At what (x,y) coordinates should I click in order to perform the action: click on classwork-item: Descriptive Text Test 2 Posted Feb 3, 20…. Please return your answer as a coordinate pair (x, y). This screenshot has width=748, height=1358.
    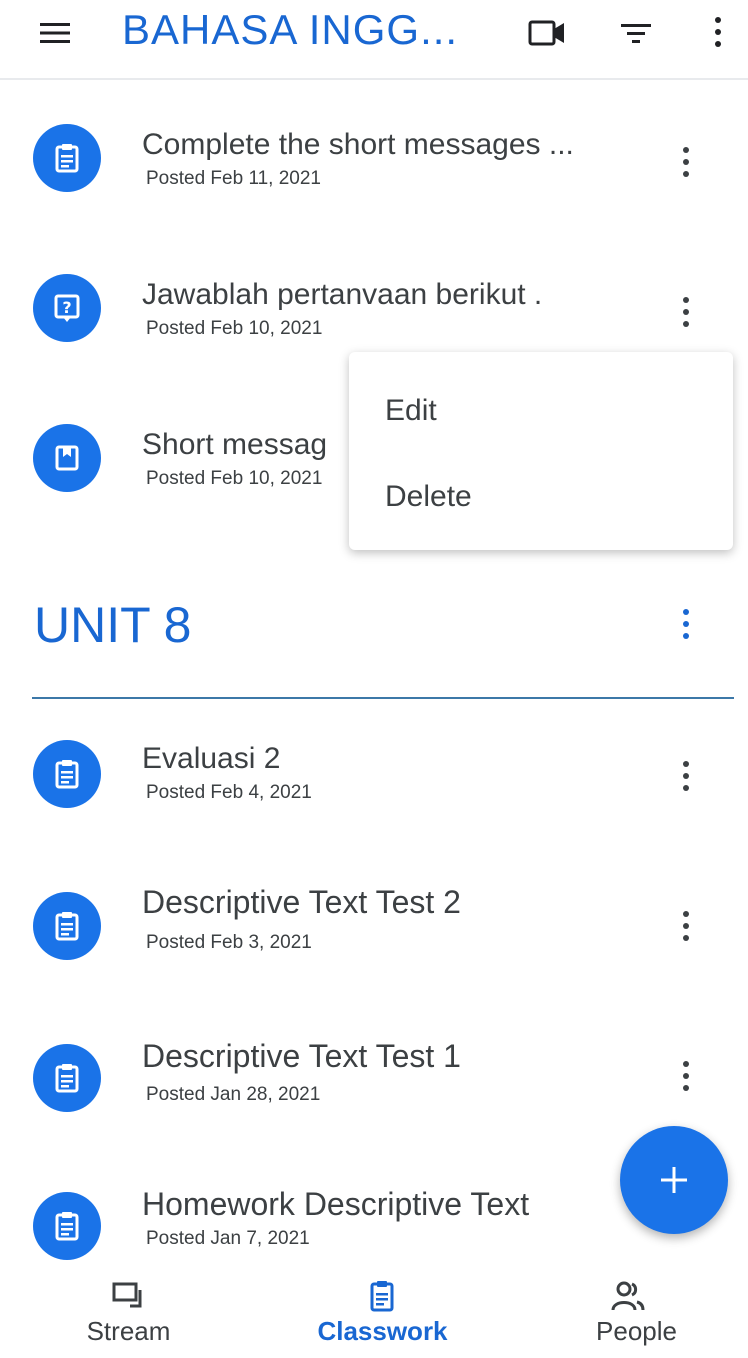
    Looking at the image, I should click on (374, 936).